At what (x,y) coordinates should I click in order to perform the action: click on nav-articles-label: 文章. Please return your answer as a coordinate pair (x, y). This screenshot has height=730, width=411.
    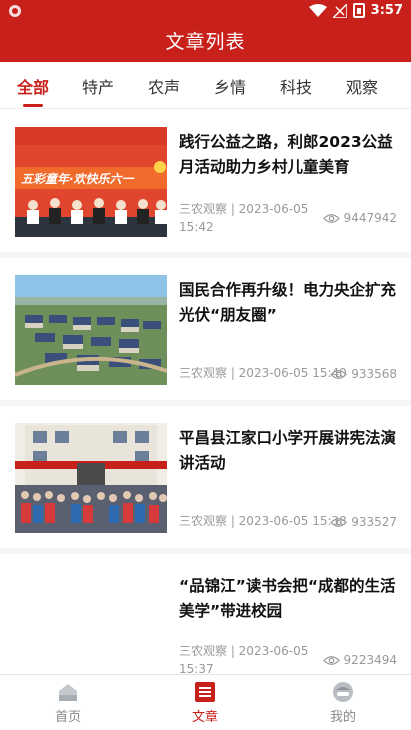
    Looking at the image, I should click on (204, 717).